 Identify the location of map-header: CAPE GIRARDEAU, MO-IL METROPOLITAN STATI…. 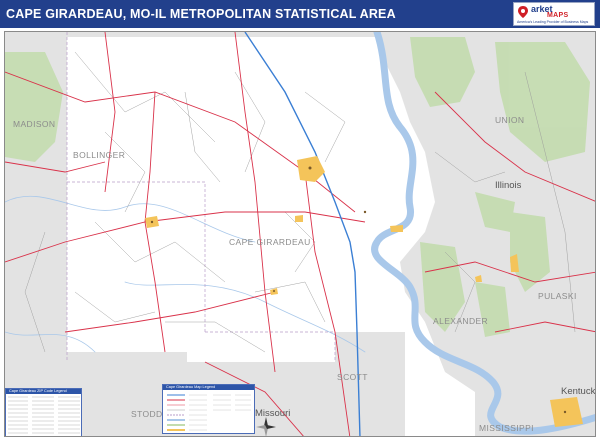
(300, 14).